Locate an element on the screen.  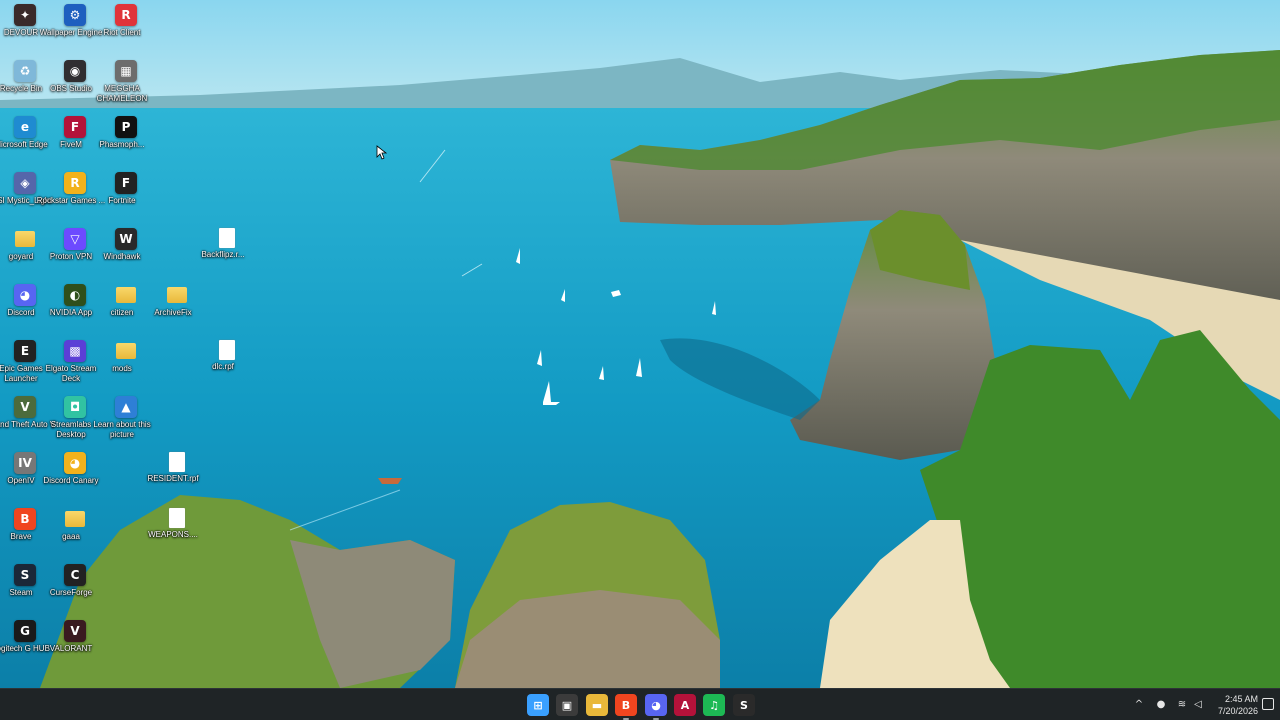
taskbar-spotify-icon: ♫ is located at coordinates (714, 705).